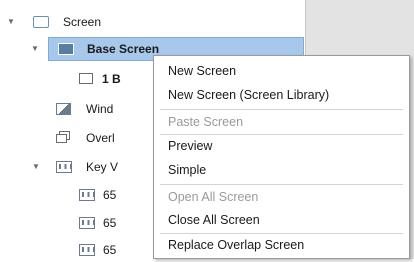  What do you see at coordinates (206, 122) in the screenshot?
I see `menu-item-paste-screen: Paste Screen` at bounding box center [206, 122].